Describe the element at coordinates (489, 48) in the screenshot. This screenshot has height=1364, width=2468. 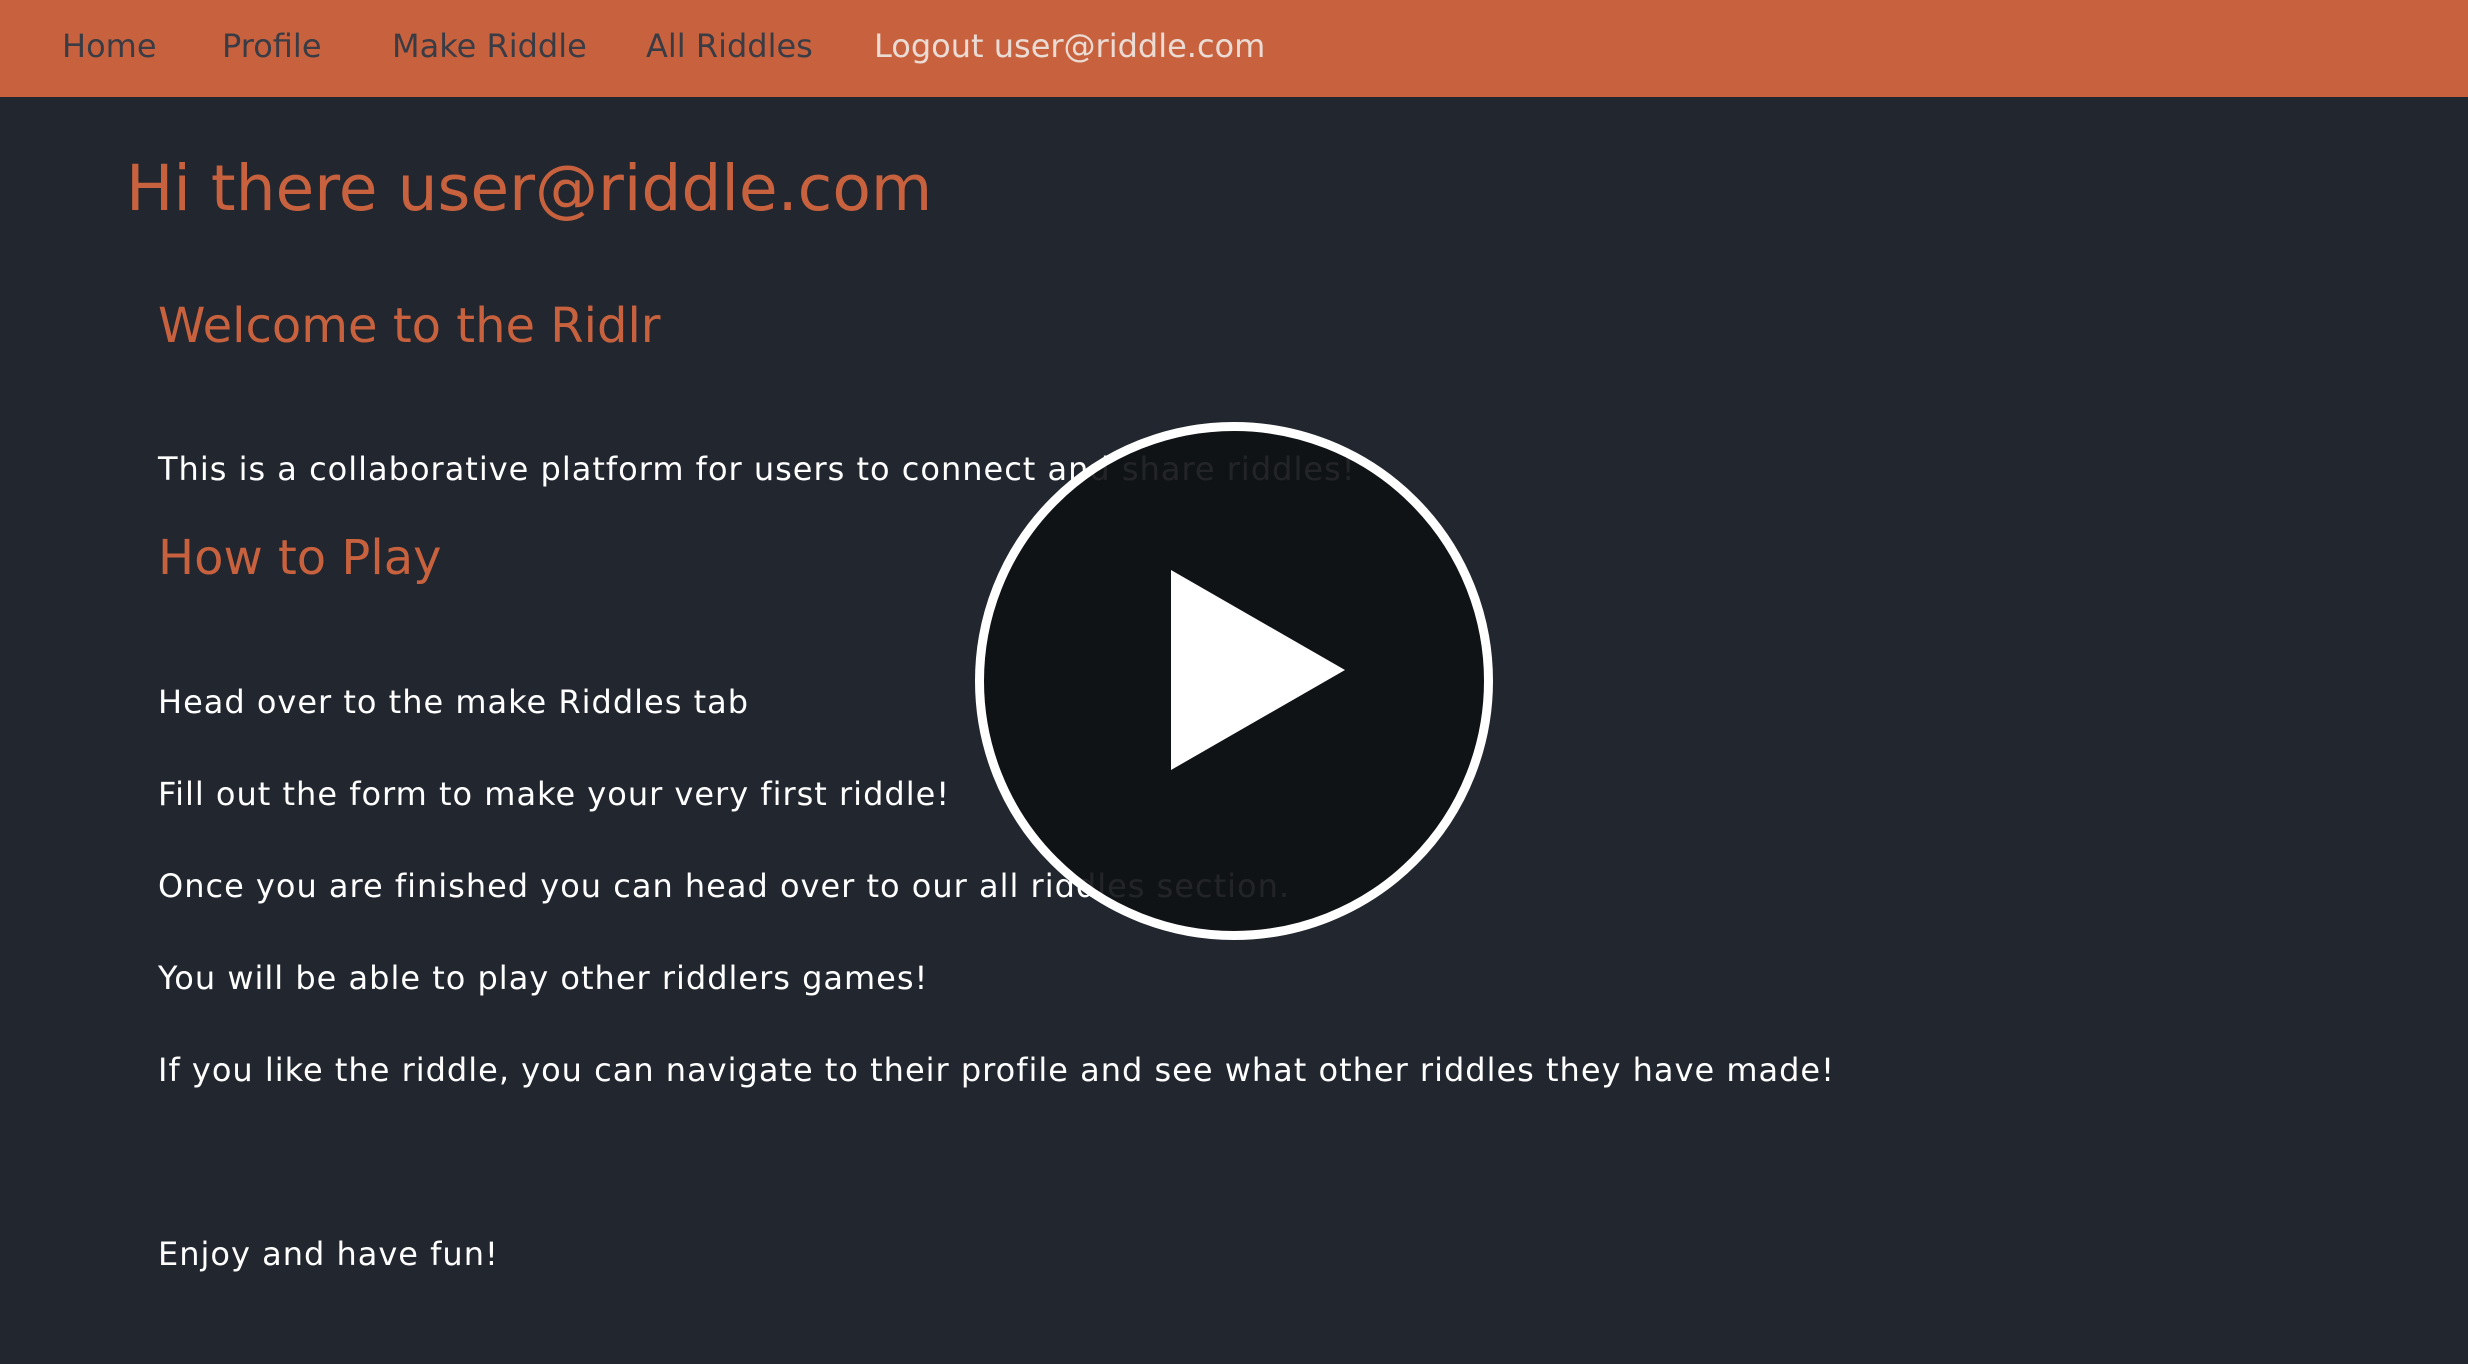
I see `nav-make-riddle-link: Make Riddle` at that location.